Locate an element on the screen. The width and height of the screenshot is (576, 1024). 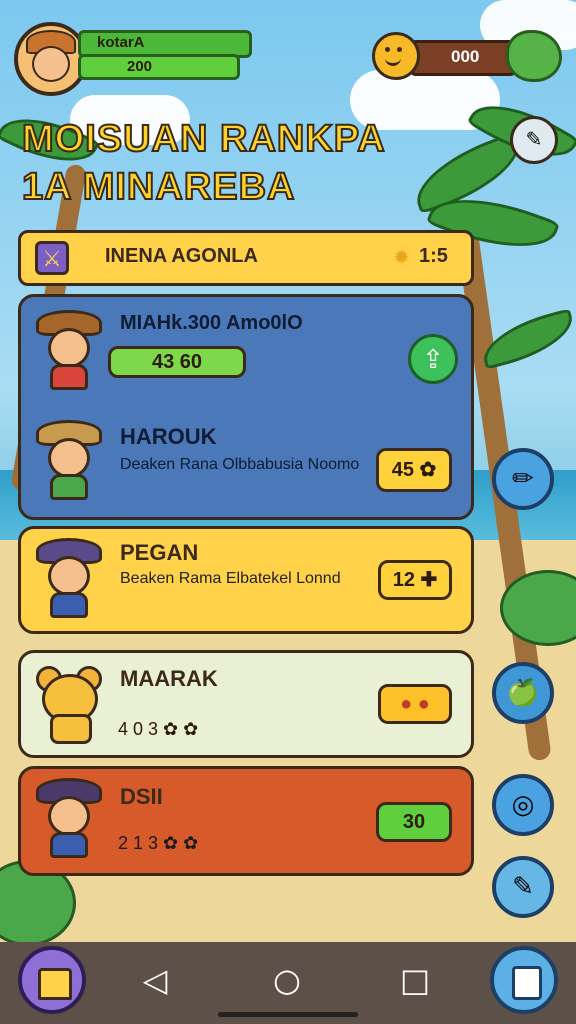
page-title-line2: 1A MINAREBA is located at coordinates (158, 187).